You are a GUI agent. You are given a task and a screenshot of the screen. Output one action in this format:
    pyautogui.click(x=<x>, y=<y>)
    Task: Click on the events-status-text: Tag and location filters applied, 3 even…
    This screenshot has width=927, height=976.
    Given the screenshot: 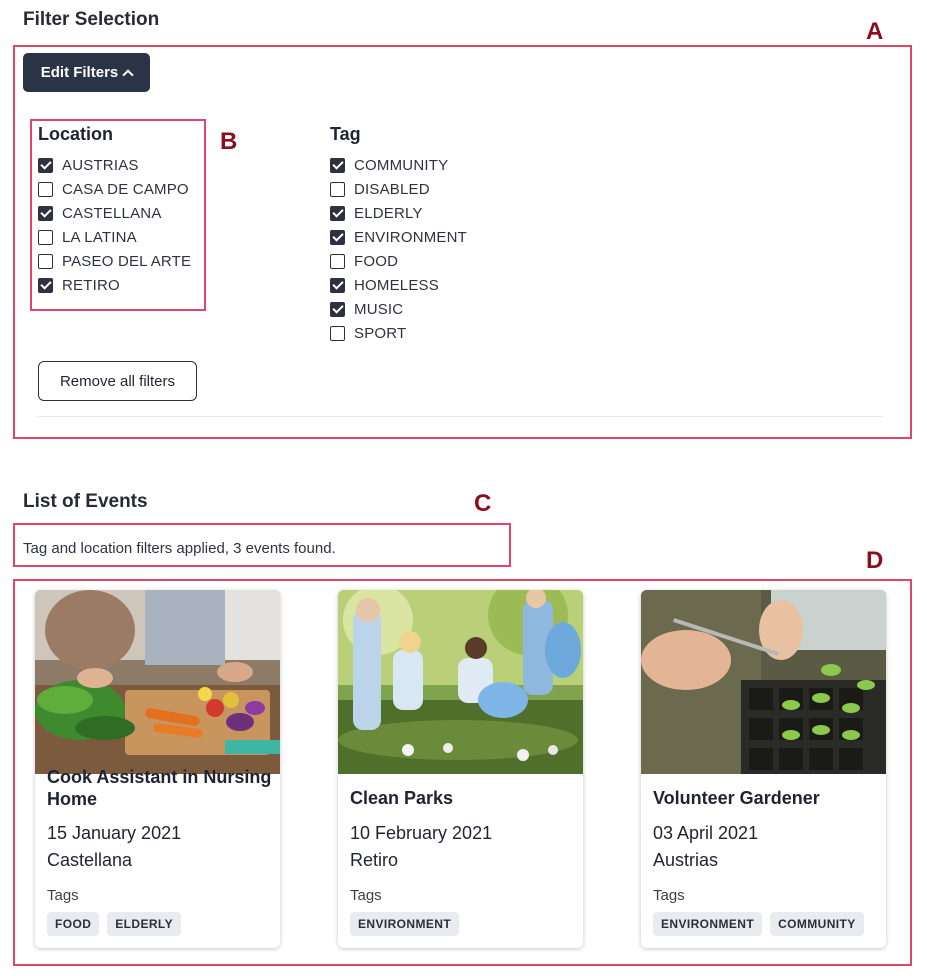 What is the action you would take?
    pyautogui.click(x=179, y=548)
    